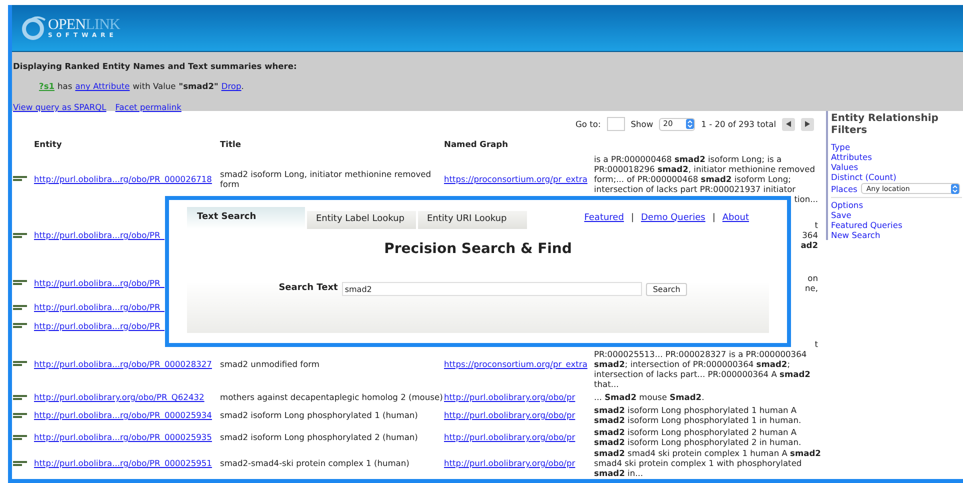  Describe the element at coordinates (896, 205) in the screenshot. I see `filter-link: Options` at that location.